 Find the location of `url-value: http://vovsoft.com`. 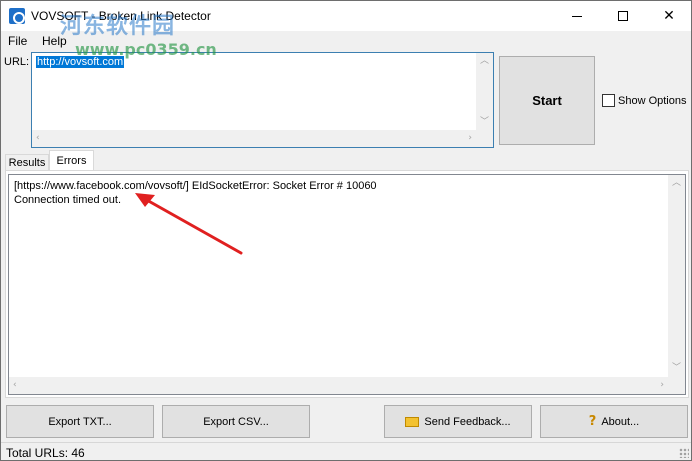

url-value: http://vovsoft.com is located at coordinates (80, 62).